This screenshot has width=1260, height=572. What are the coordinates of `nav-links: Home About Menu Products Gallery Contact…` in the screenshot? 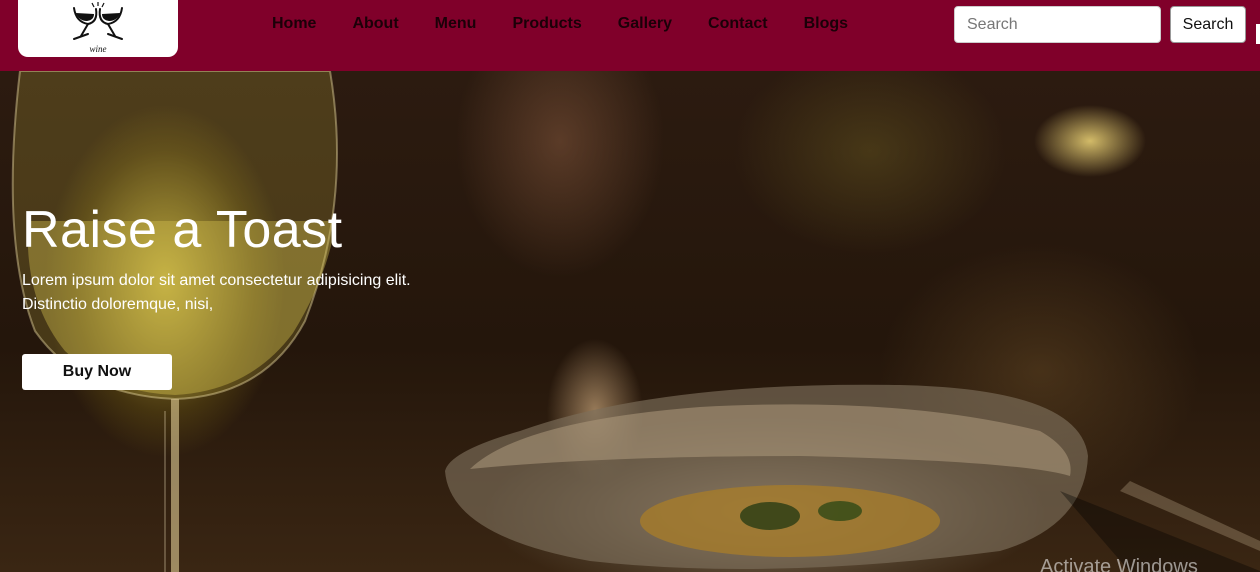 It's located at (560, 24).